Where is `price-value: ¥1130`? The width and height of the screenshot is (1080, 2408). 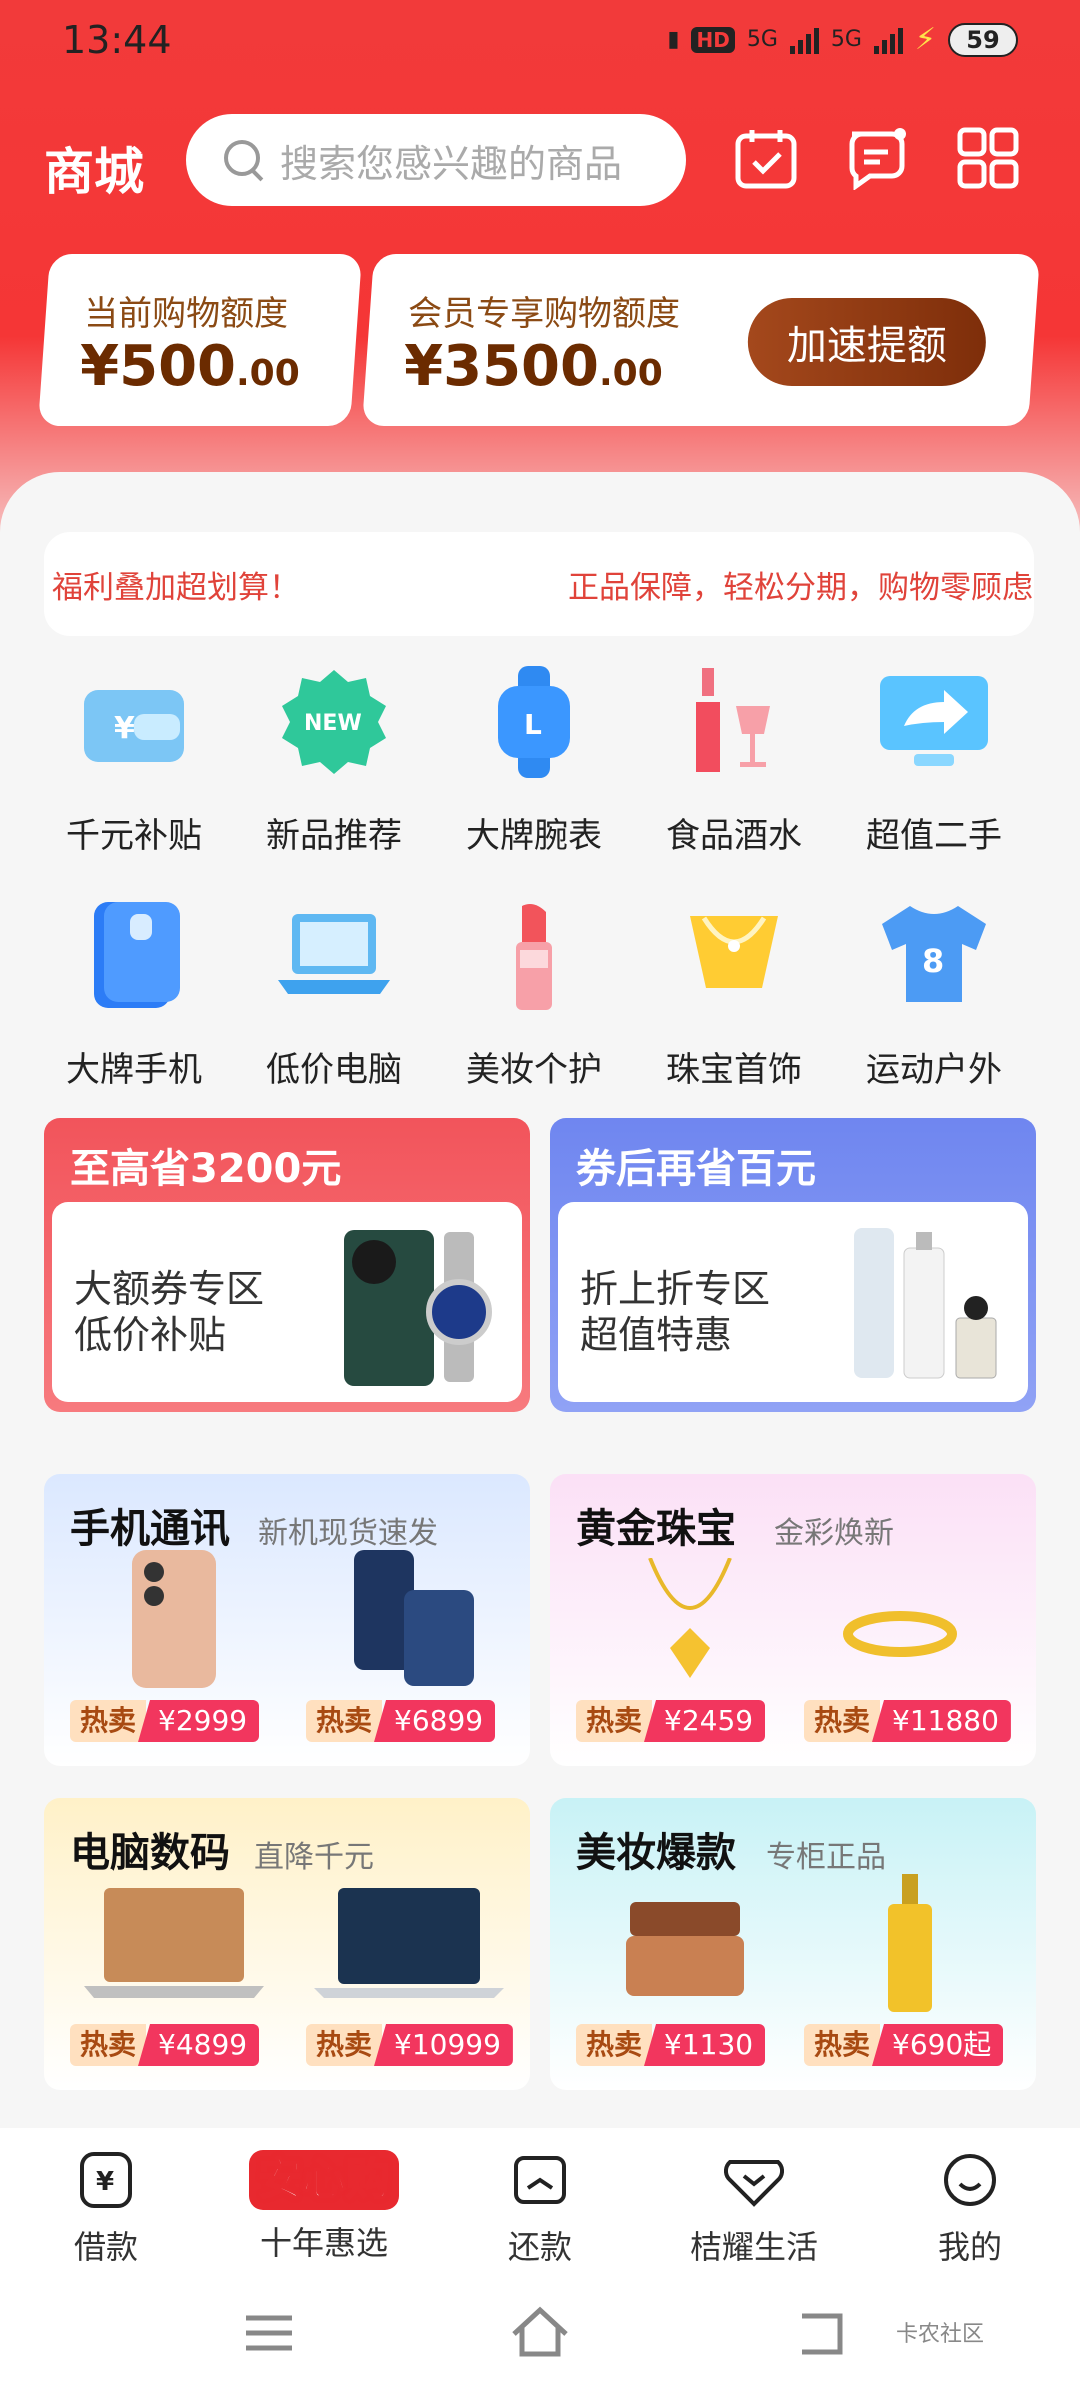
price-value: ¥1130 is located at coordinates (705, 2045).